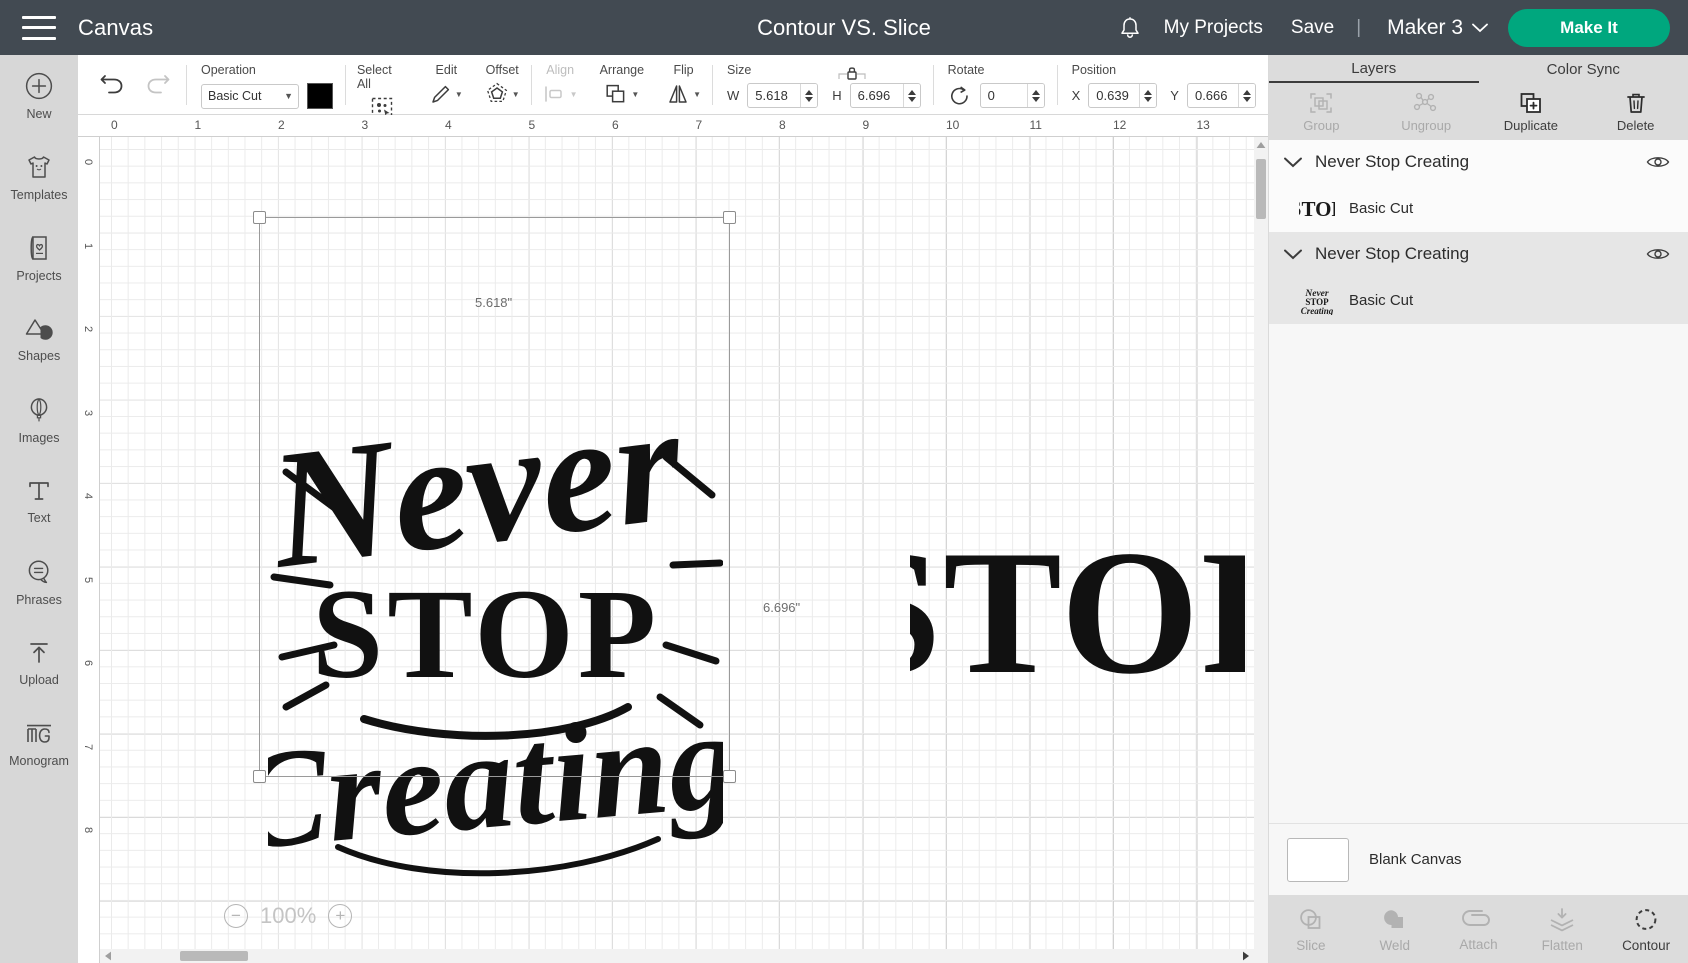  I want to click on my-projects-link: My Projects, so click(1213, 28).